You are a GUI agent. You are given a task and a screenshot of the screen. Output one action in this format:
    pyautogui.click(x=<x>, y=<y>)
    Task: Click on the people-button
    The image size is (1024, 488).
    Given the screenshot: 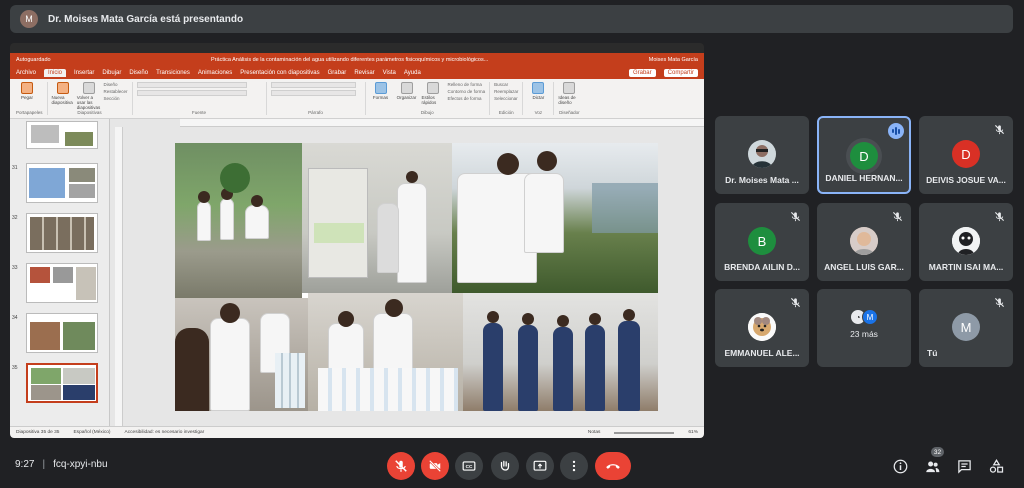 What is the action you would take?
    pyautogui.click(x=932, y=466)
    